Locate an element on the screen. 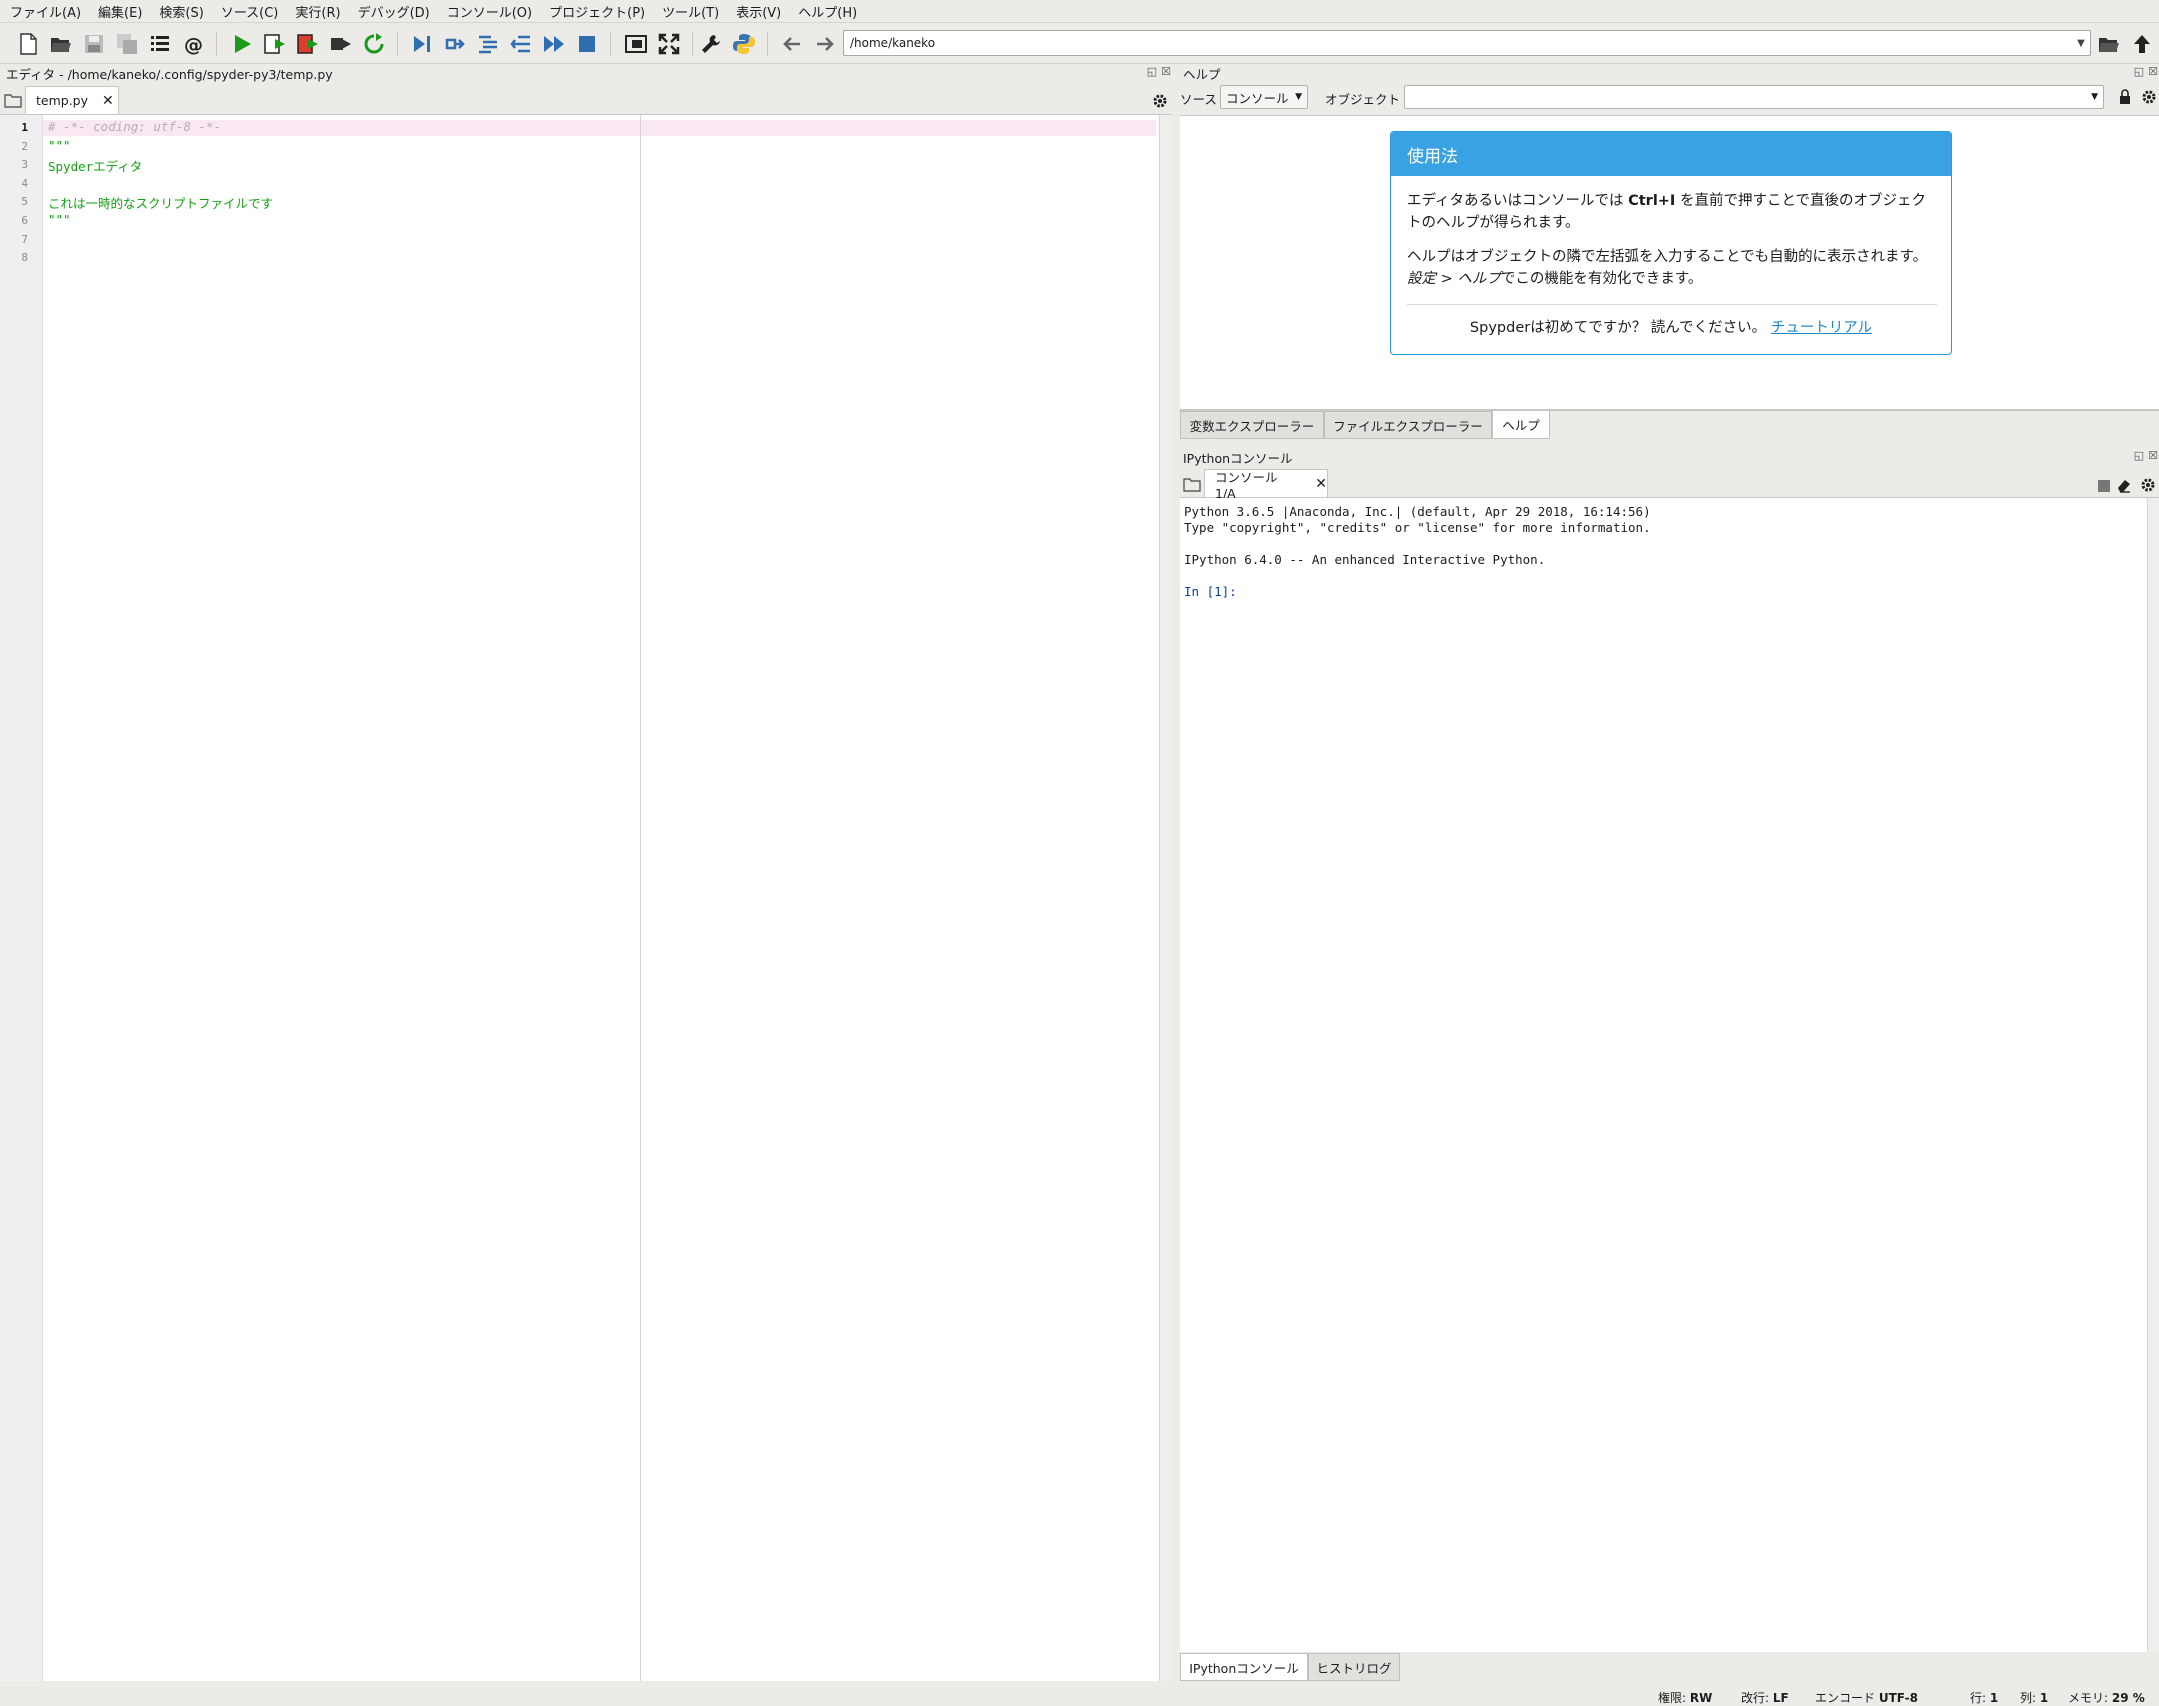 This screenshot has width=2159, height=1706. console-scrollbar is located at coordinates (2153, 1075).